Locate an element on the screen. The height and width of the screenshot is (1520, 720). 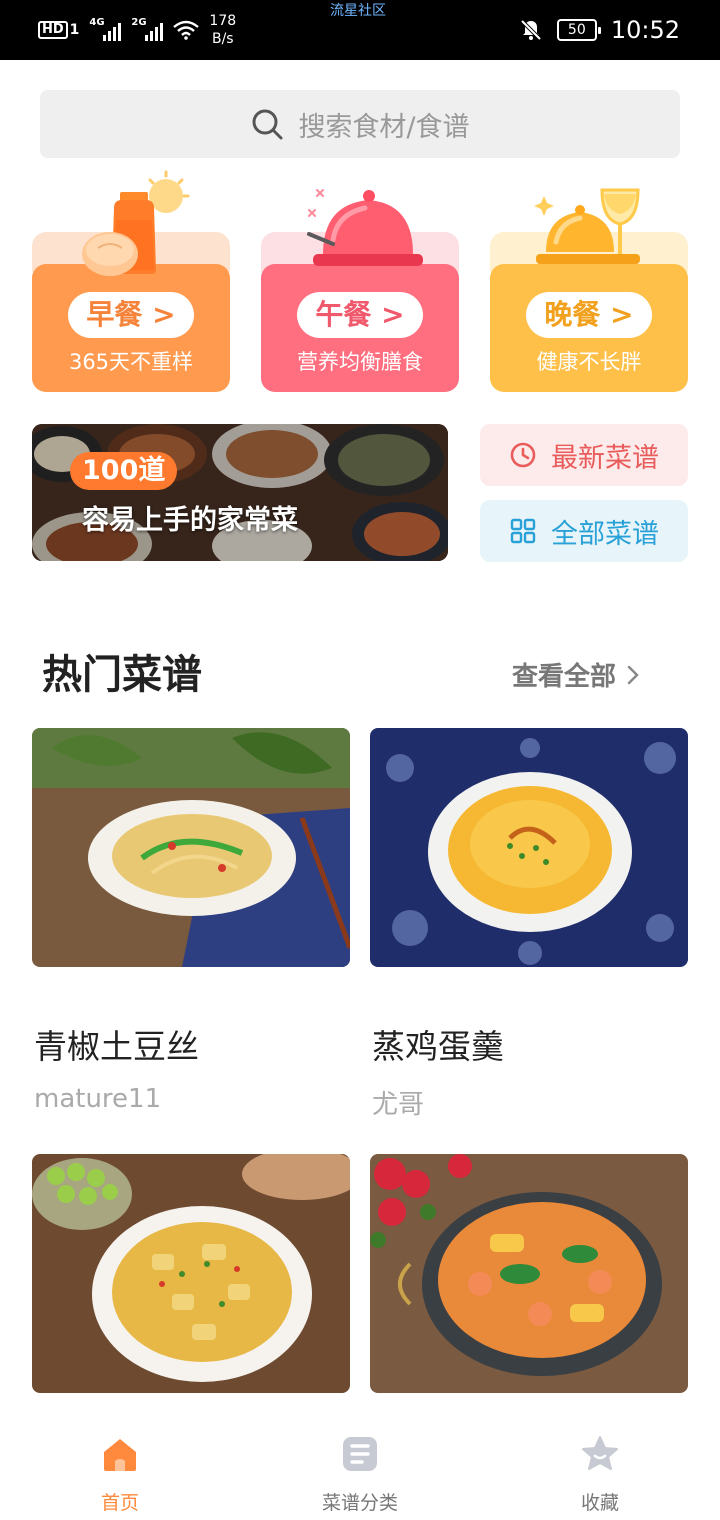
all-recipes-button: 全部菜谱 is located at coordinates (584, 531).